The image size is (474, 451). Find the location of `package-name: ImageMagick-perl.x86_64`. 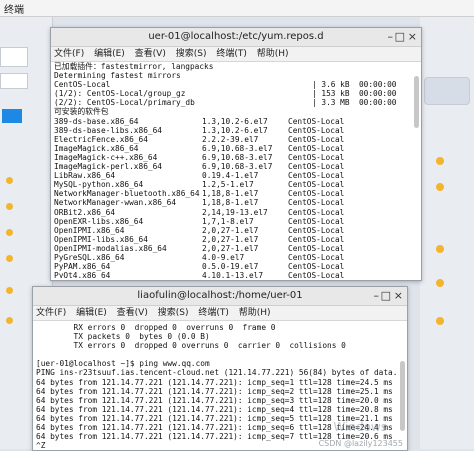

package-name: ImageMagick-perl.x86_64 is located at coordinates (108, 167).